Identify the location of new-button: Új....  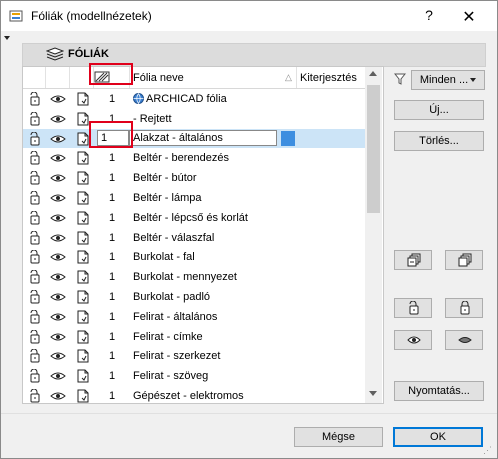
(439, 110).